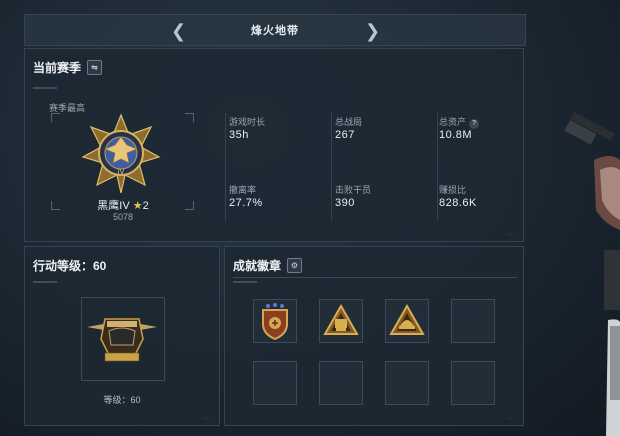 The height and width of the screenshot is (436, 620). Describe the element at coordinates (458, 203) in the screenshot. I see `stat-value-profit-ratio: 828.6K` at that location.